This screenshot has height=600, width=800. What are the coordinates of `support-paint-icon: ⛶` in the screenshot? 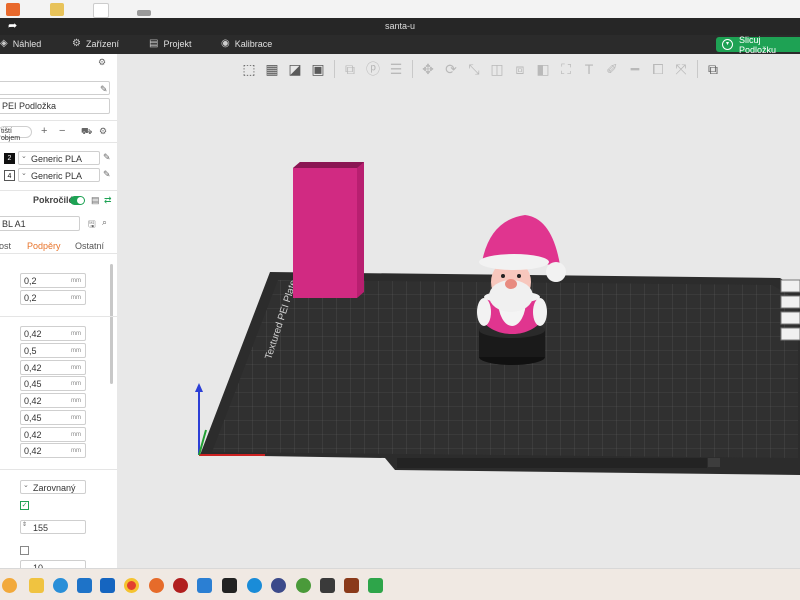 It's located at (566, 69).